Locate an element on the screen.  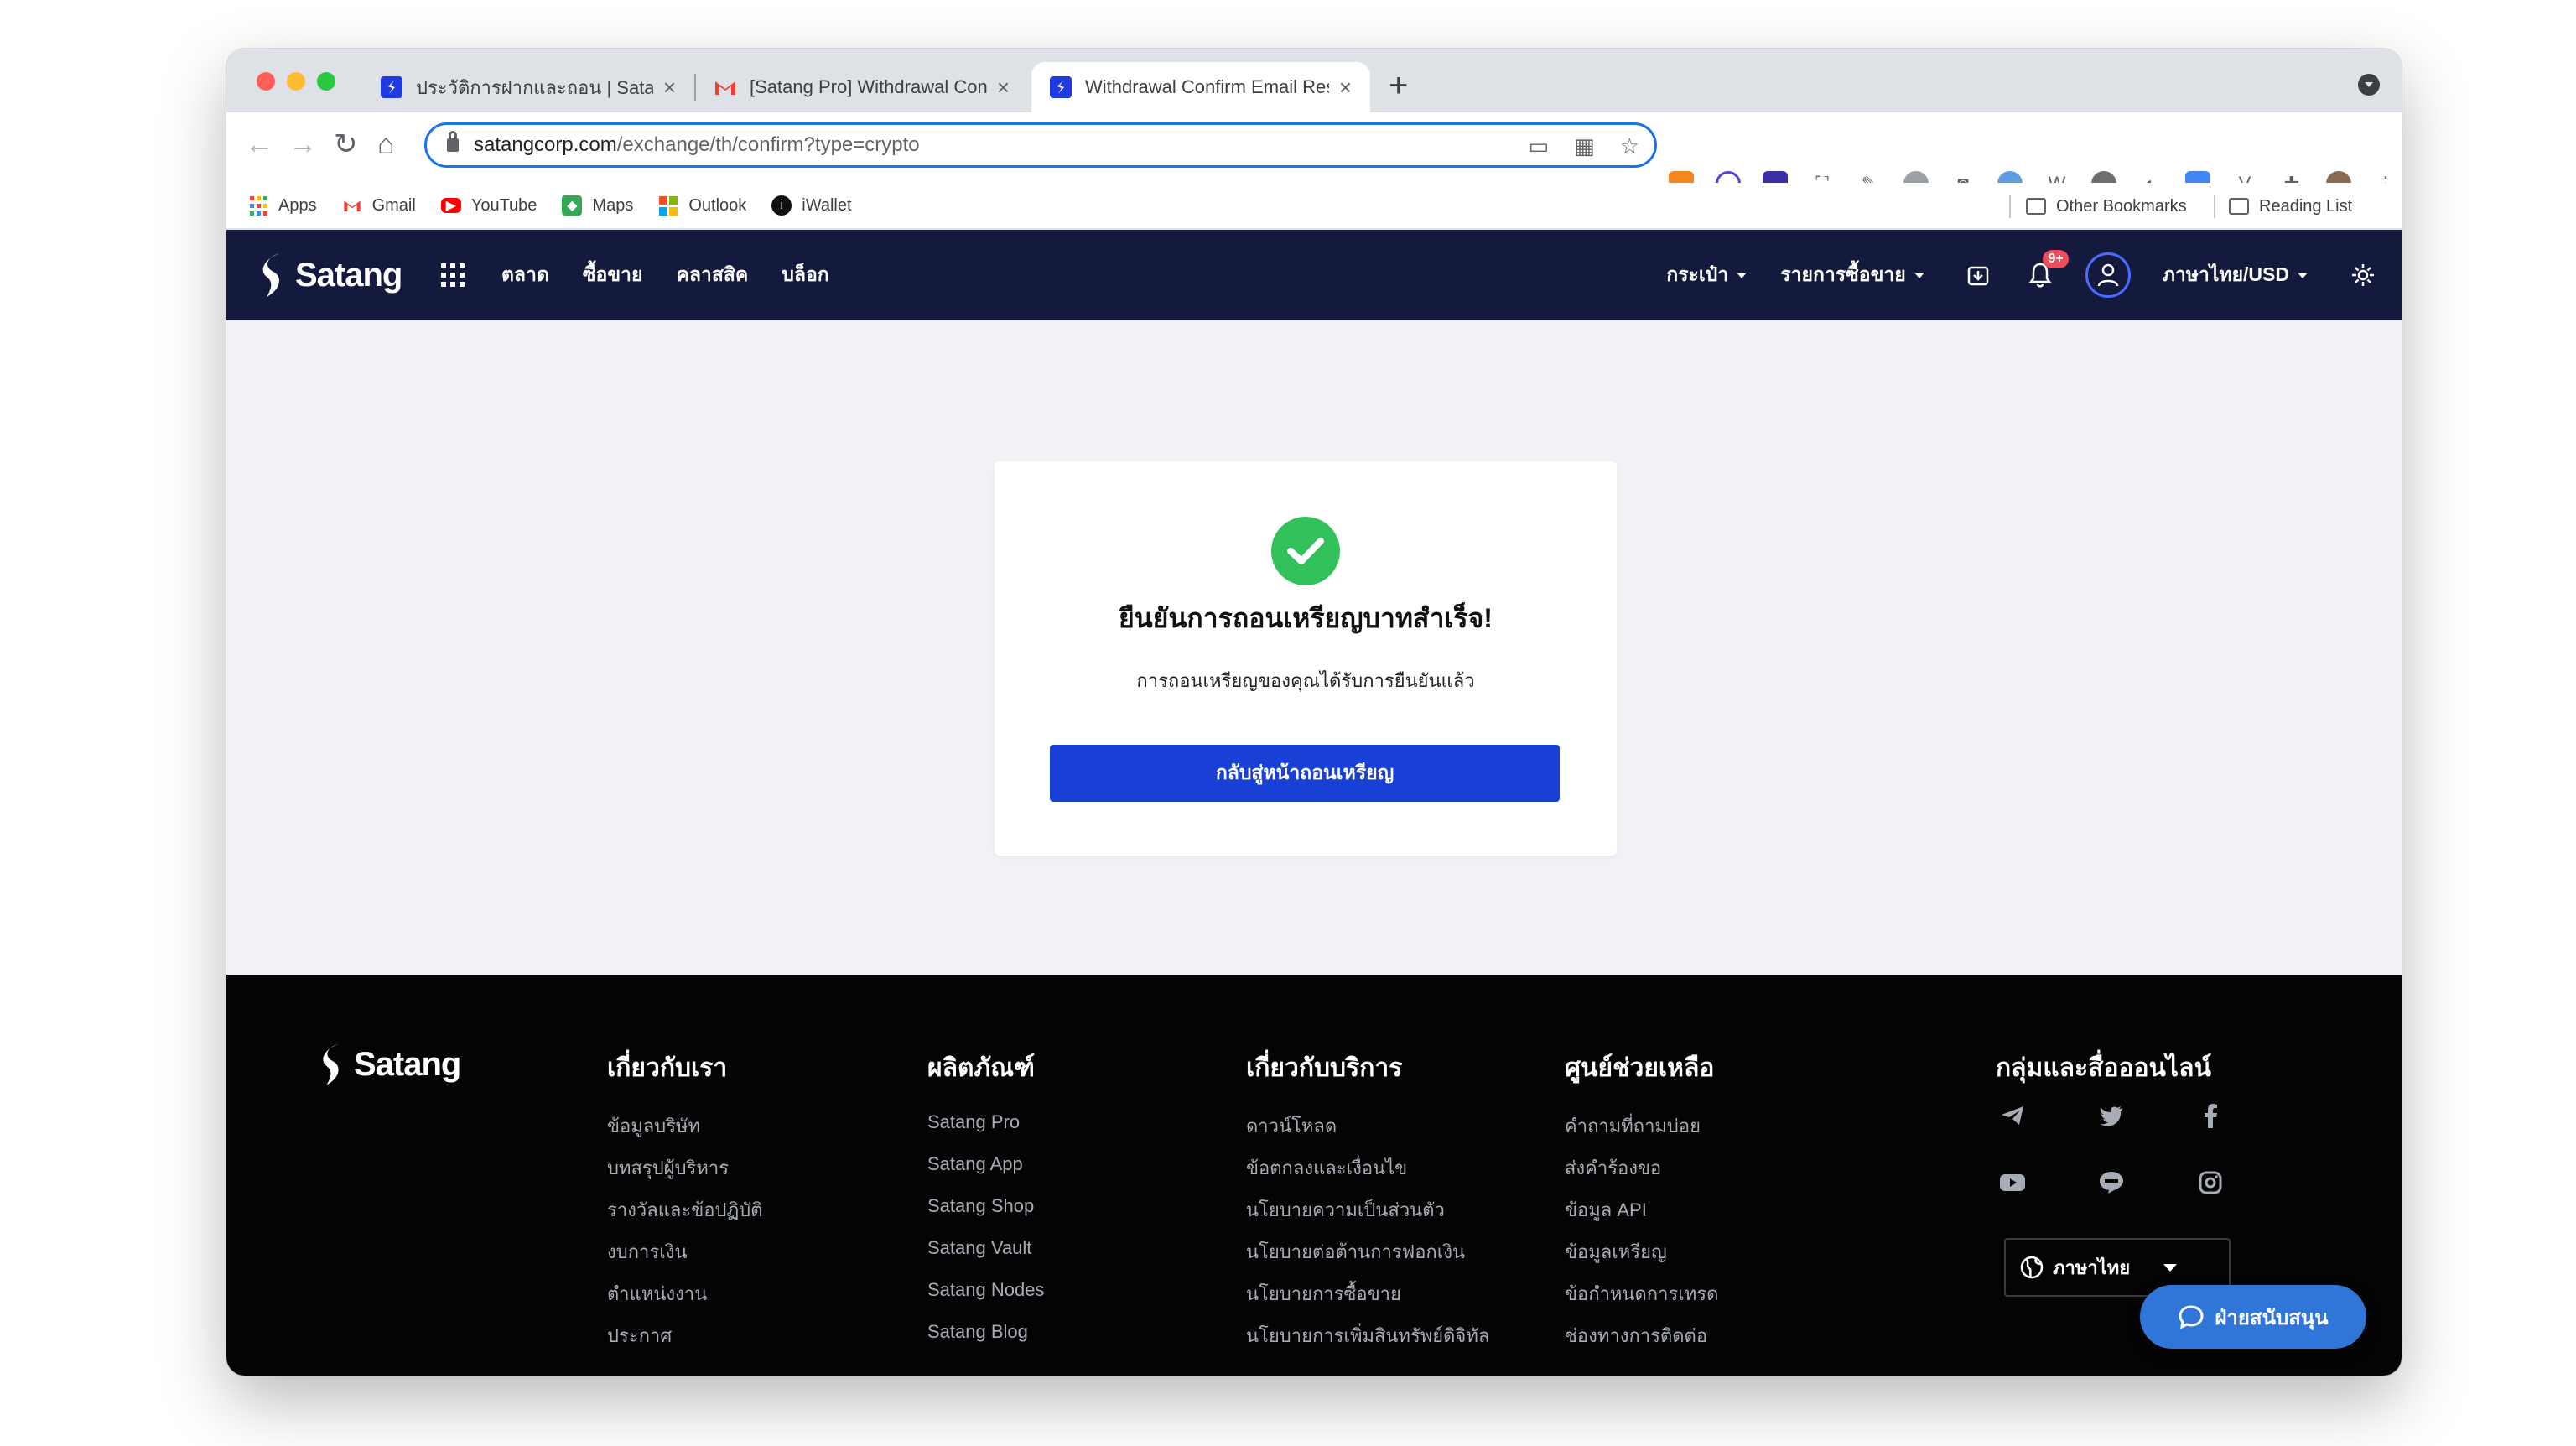
gmail-icon is located at coordinates (352, 205).